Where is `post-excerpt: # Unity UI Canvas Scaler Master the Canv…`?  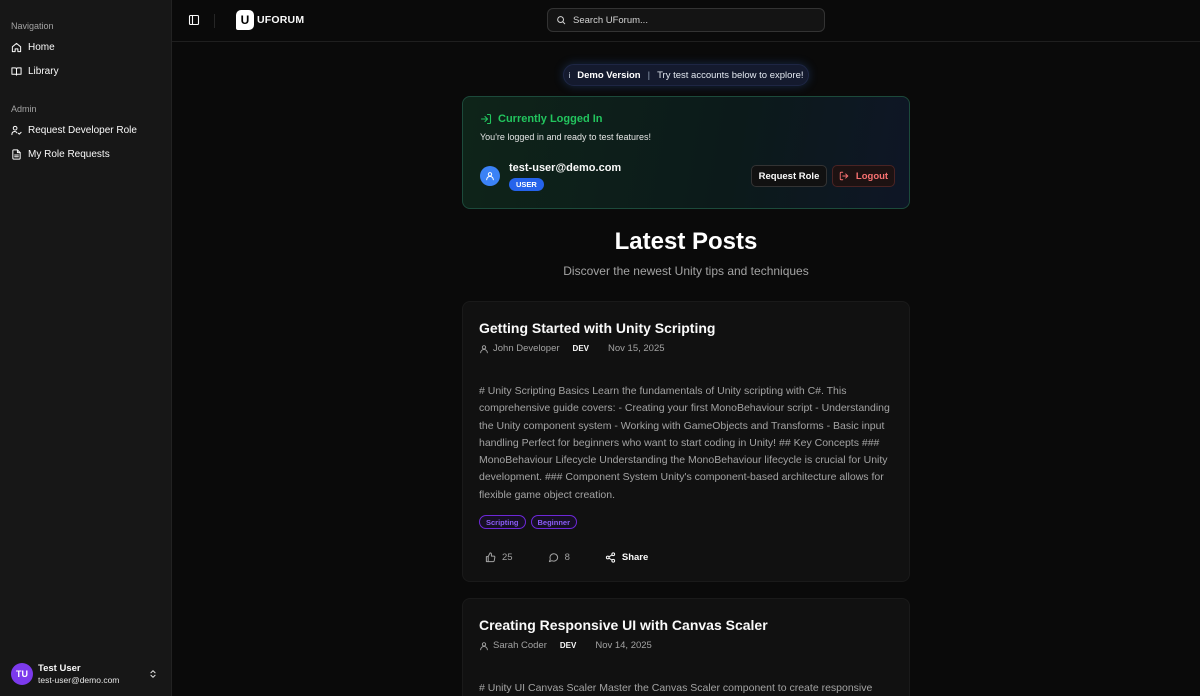 post-excerpt: # Unity UI Canvas Scaler Master the Canv… is located at coordinates (676, 688).